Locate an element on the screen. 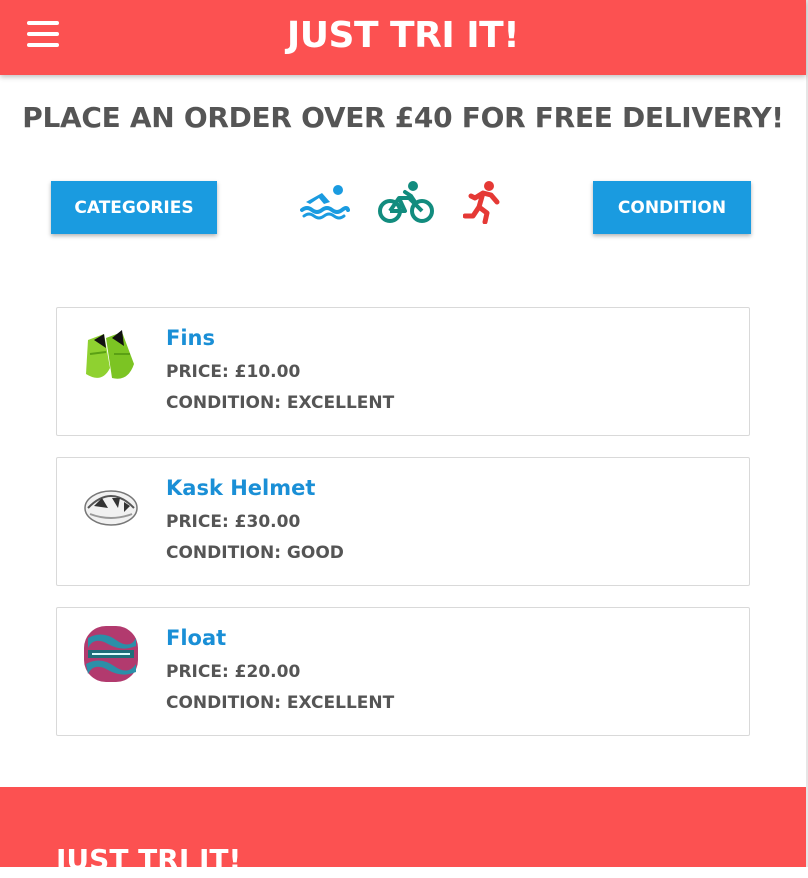  helmet-image is located at coordinates (111, 508).